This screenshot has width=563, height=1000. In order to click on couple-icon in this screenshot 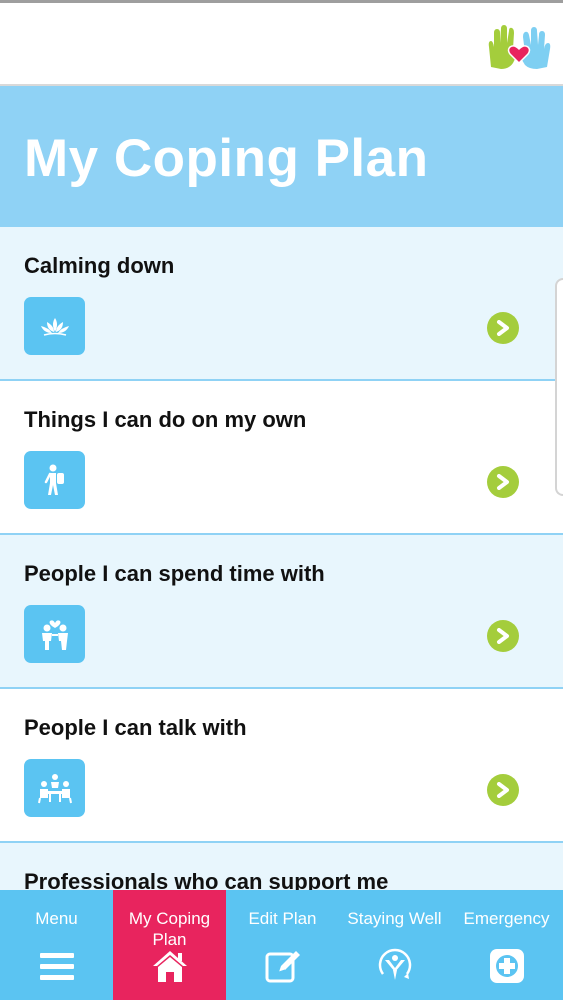, I will do `click(54, 634)`.